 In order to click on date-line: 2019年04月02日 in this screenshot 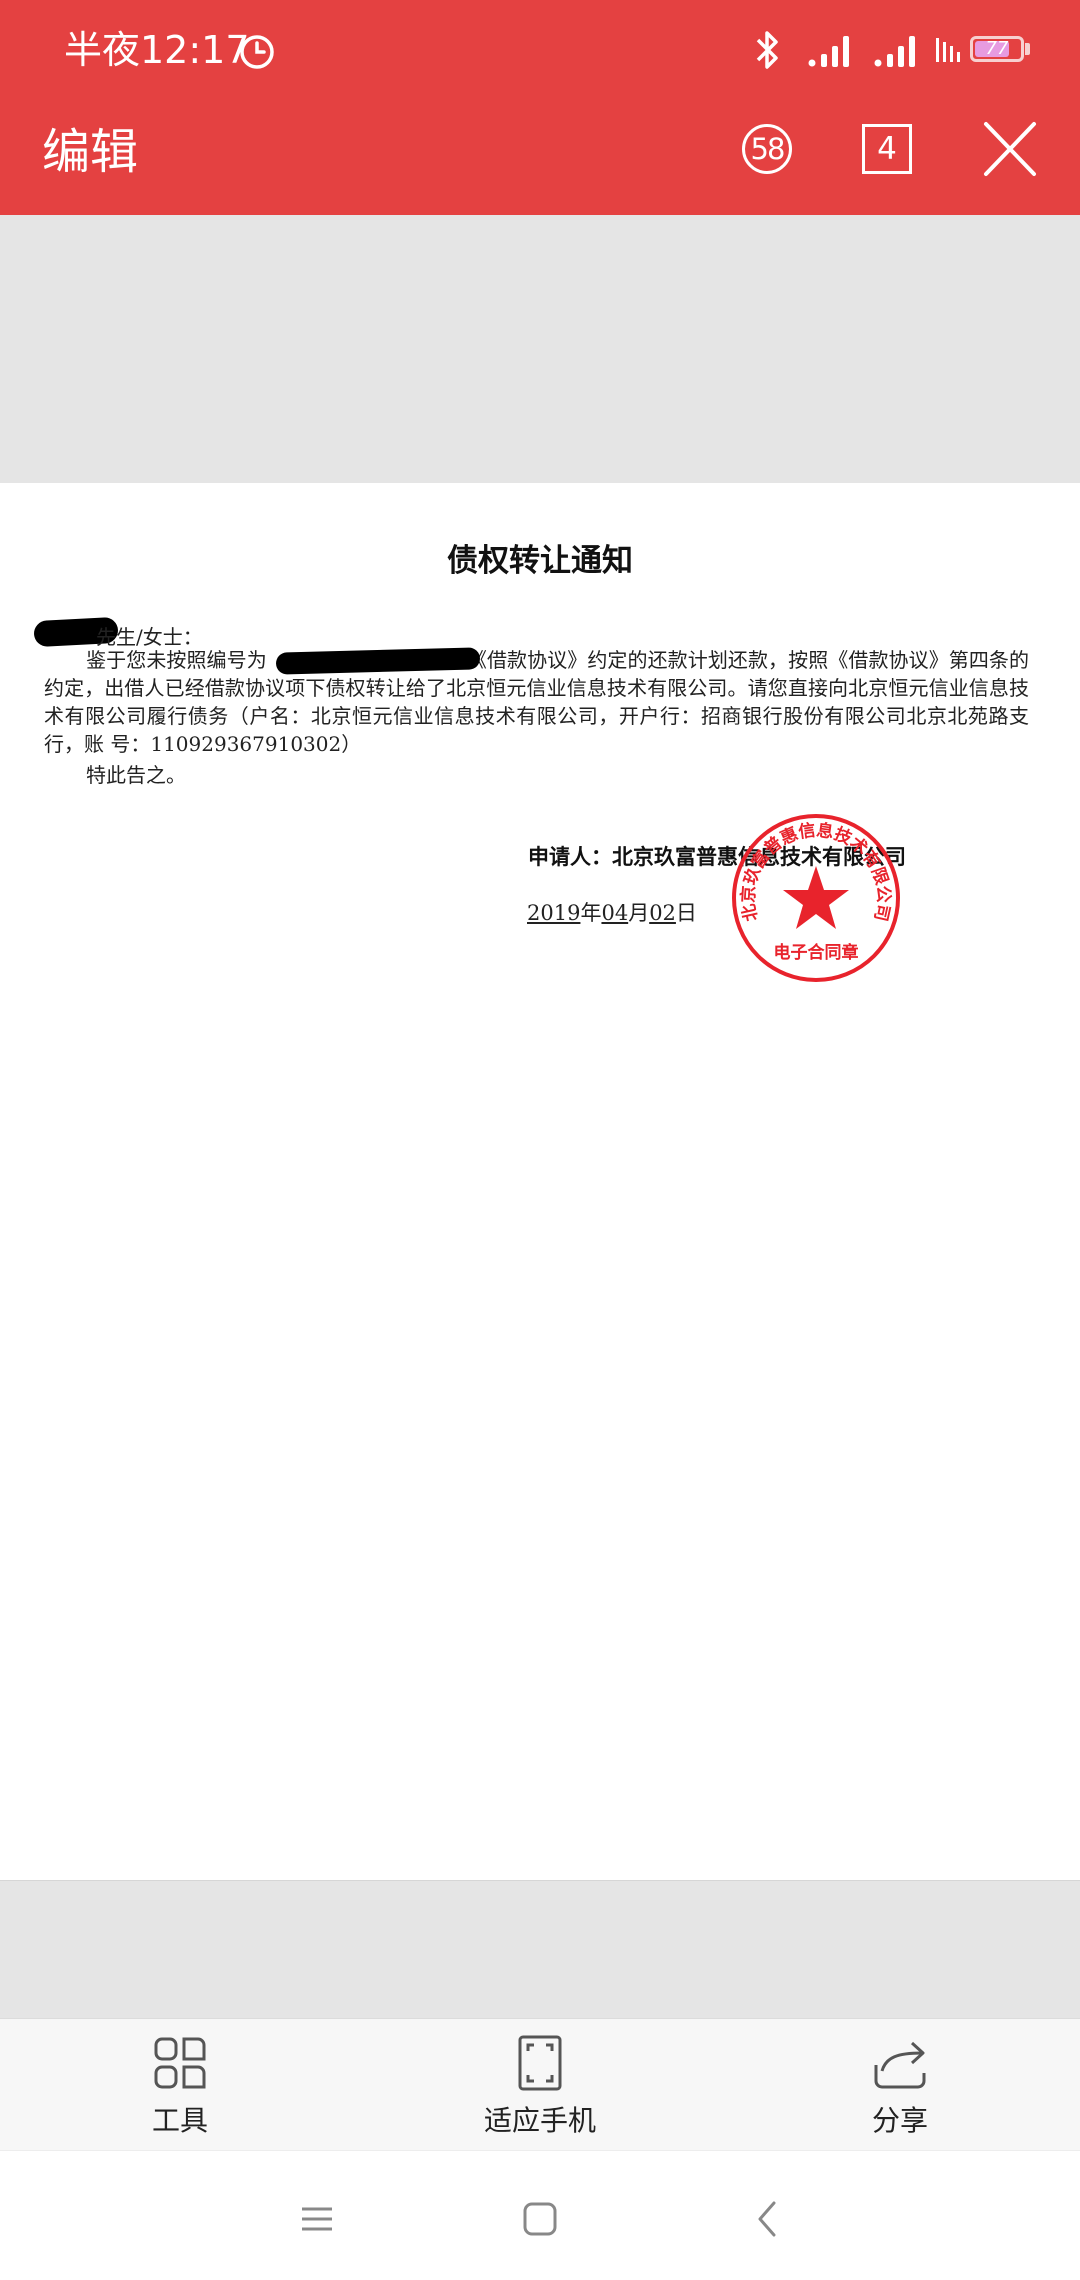, I will do `click(612, 912)`.